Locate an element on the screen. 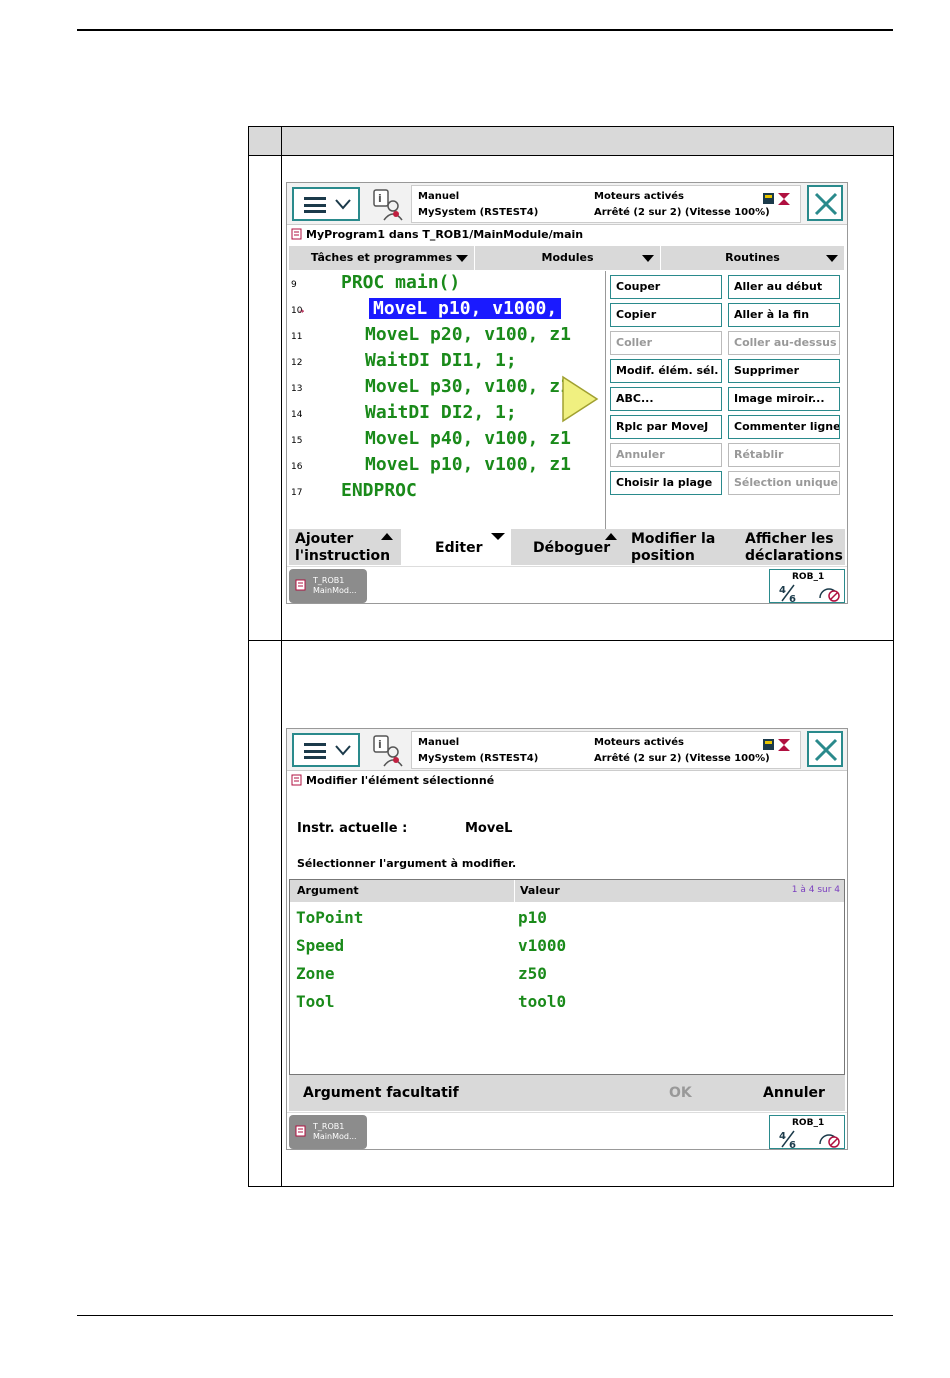  status-mode: Manuel is located at coordinates (439, 196).